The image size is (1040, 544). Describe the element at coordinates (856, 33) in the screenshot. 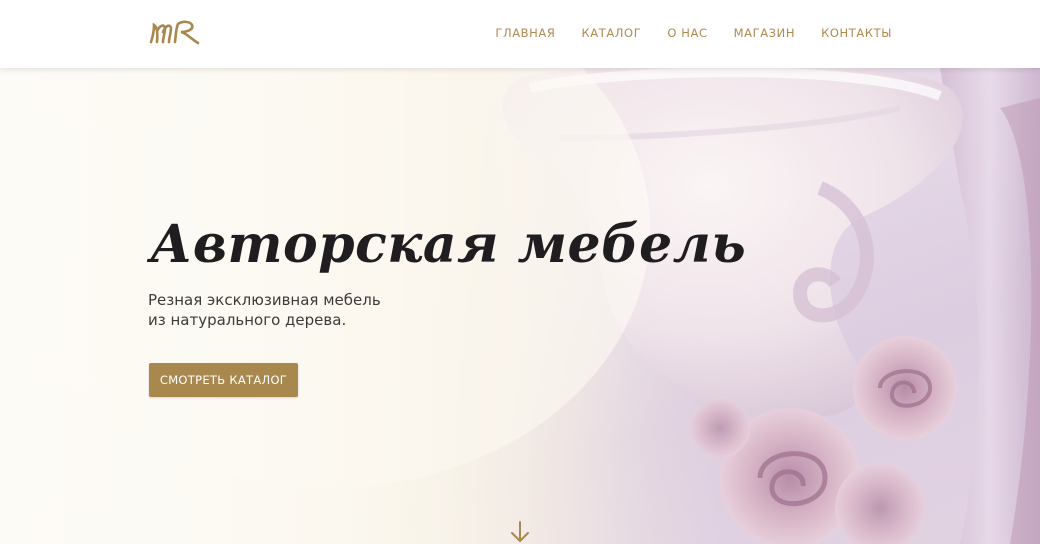

I see `nav-item-contacts: КОНТАКТЫ` at that location.